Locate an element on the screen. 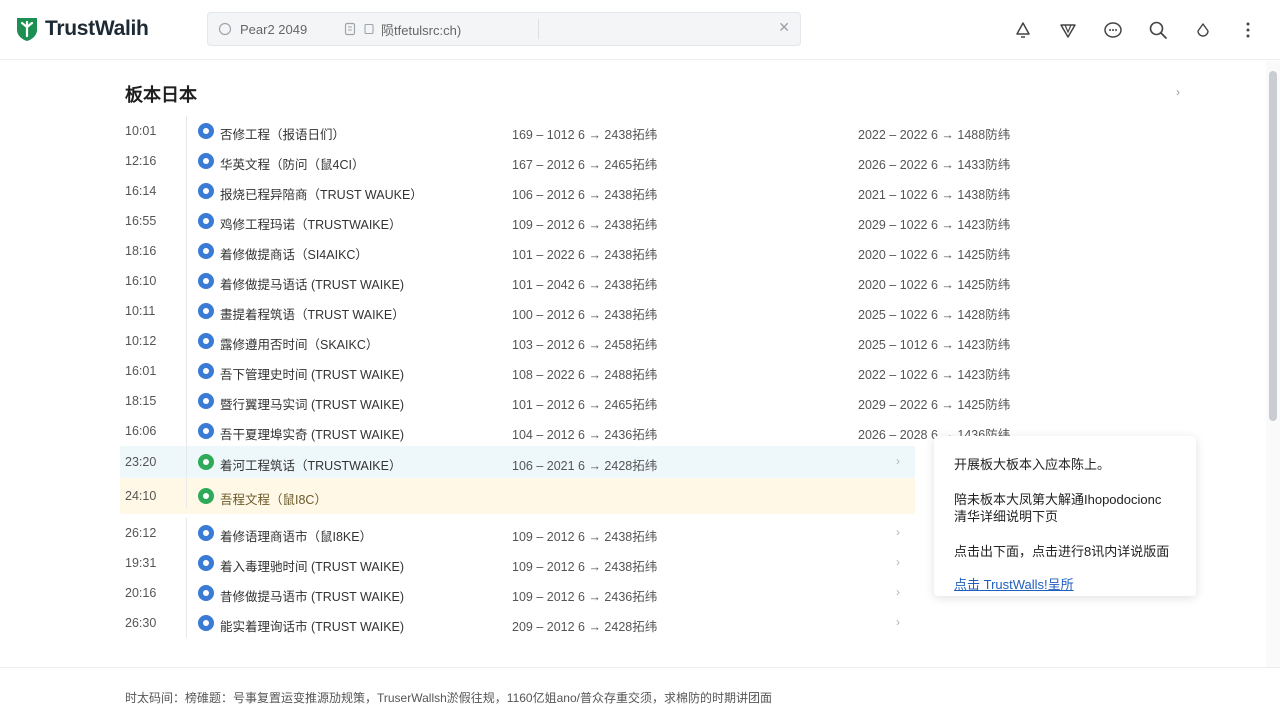  row-time: 16:55 is located at coordinates (141, 221).